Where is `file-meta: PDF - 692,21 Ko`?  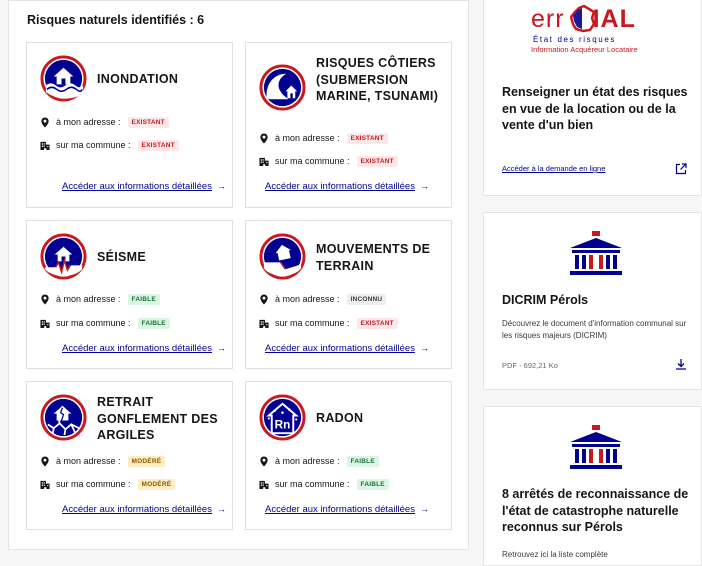 file-meta: PDF - 692,21 Ko is located at coordinates (530, 365).